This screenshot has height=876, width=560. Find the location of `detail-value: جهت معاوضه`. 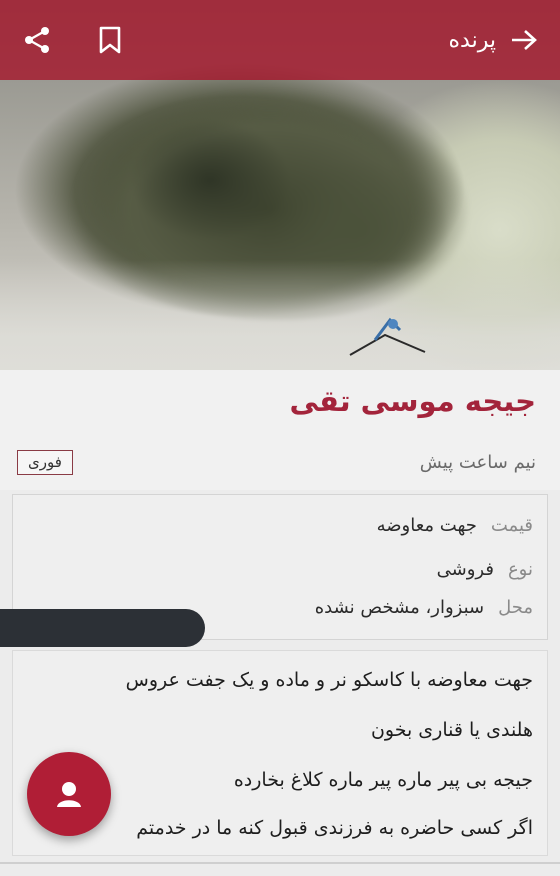

detail-value: جهت معاوضه is located at coordinates (426, 525).